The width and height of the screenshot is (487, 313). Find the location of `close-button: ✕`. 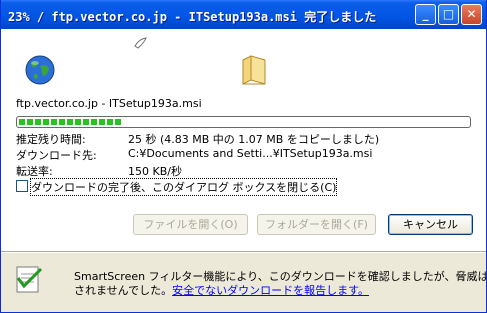

close-button: ✕ is located at coordinates (471, 14).